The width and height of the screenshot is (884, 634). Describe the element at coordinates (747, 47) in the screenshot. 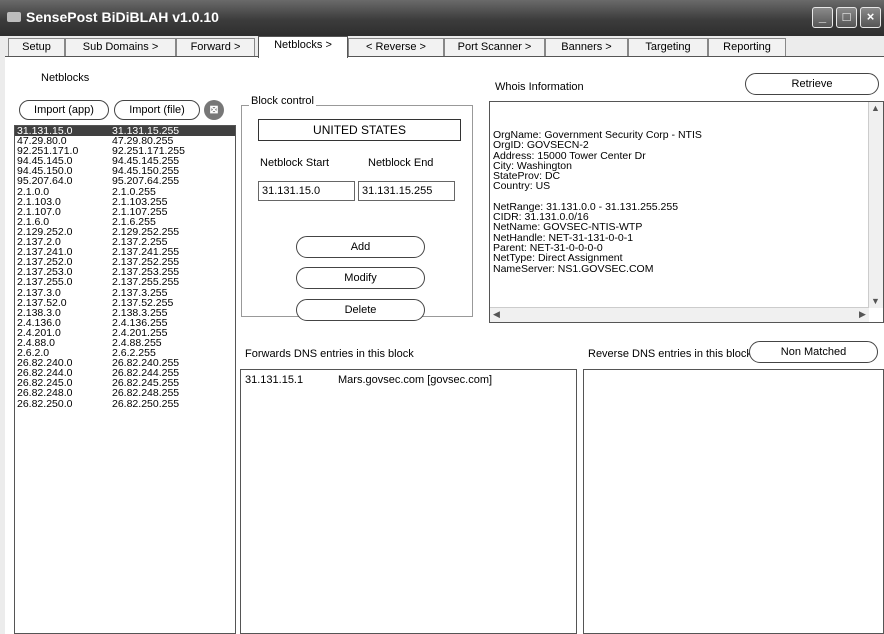

I see `tab-reporting: Reporting` at that location.